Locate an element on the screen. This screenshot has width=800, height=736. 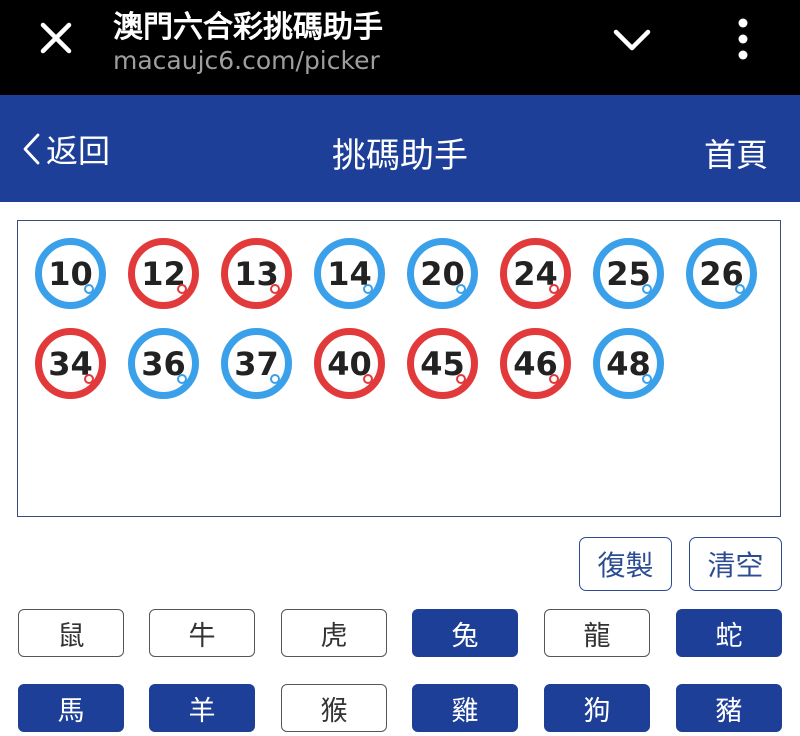
number-ball: 45 is located at coordinates (442, 363).